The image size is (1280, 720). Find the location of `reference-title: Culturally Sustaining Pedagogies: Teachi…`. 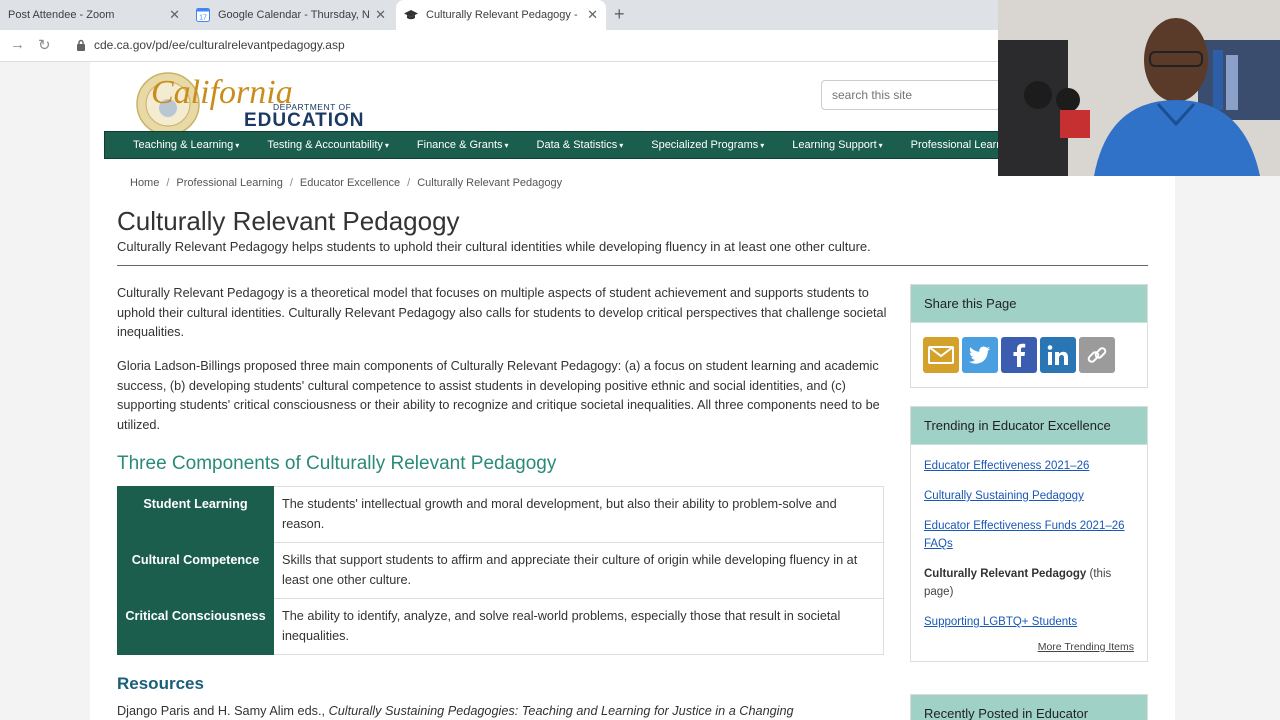

reference-title: Culturally Sustaining Pedagogies: Teachi… is located at coordinates (561, 711).